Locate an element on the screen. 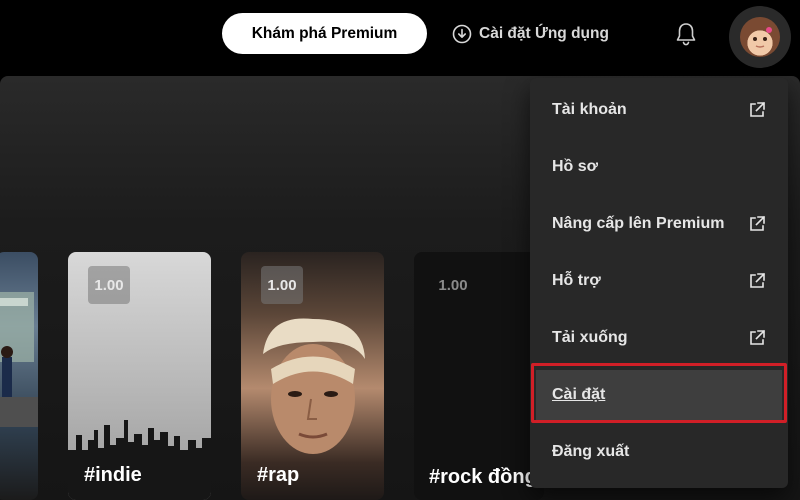 This screenshot has height=500, width=800. menu-item-support: Hỗ trợ is located at coordinates (659, 281).